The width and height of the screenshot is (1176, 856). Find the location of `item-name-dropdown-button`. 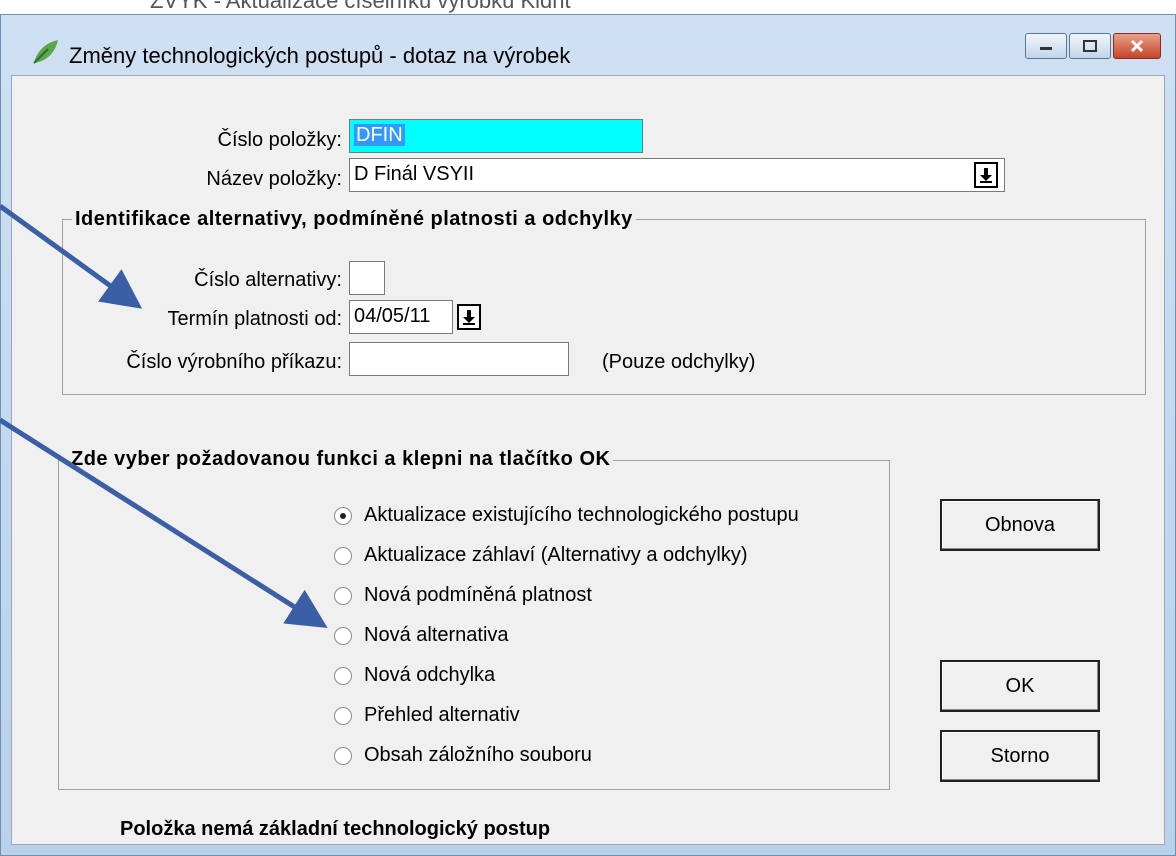

item-name-dropdown-button is located at coordinates (986, 175).